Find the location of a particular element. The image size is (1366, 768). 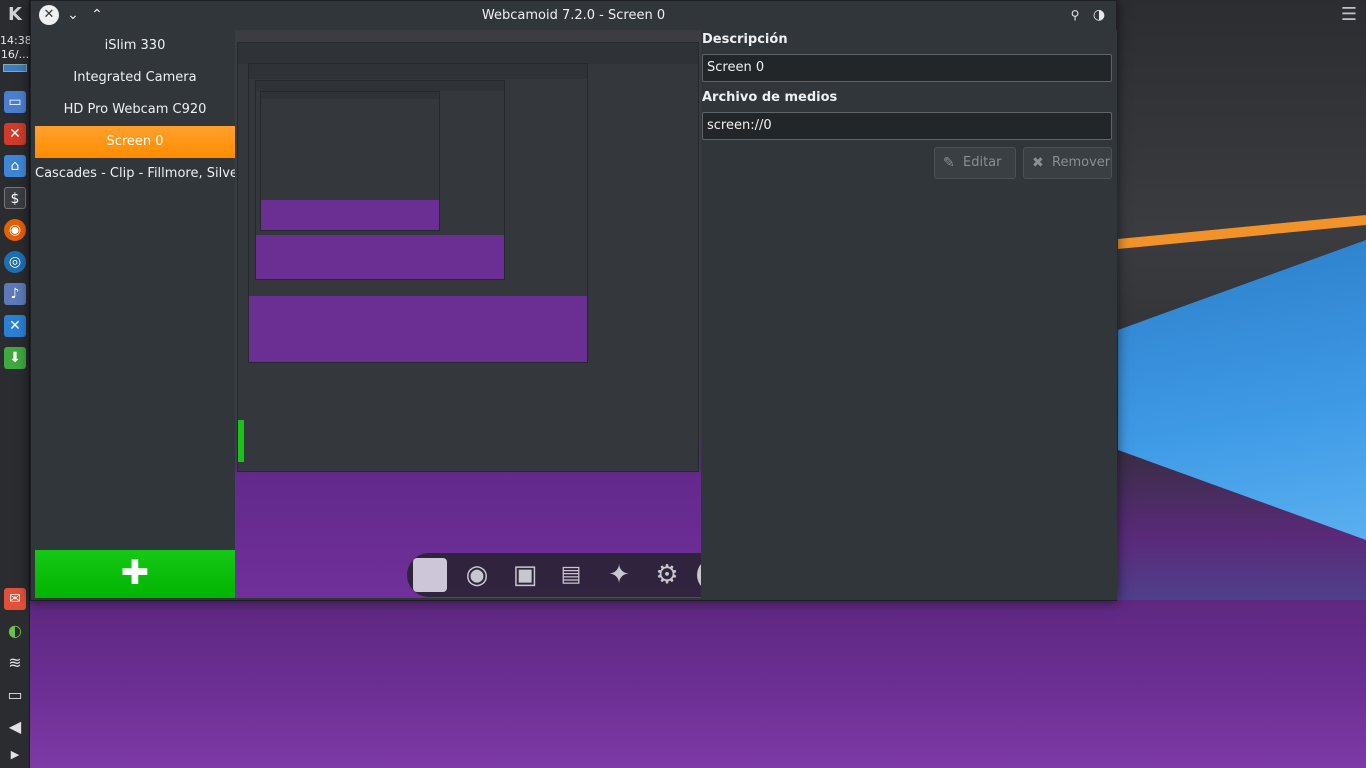

device-item-islim: iSlim 330 is located at coordinates (135, 46).